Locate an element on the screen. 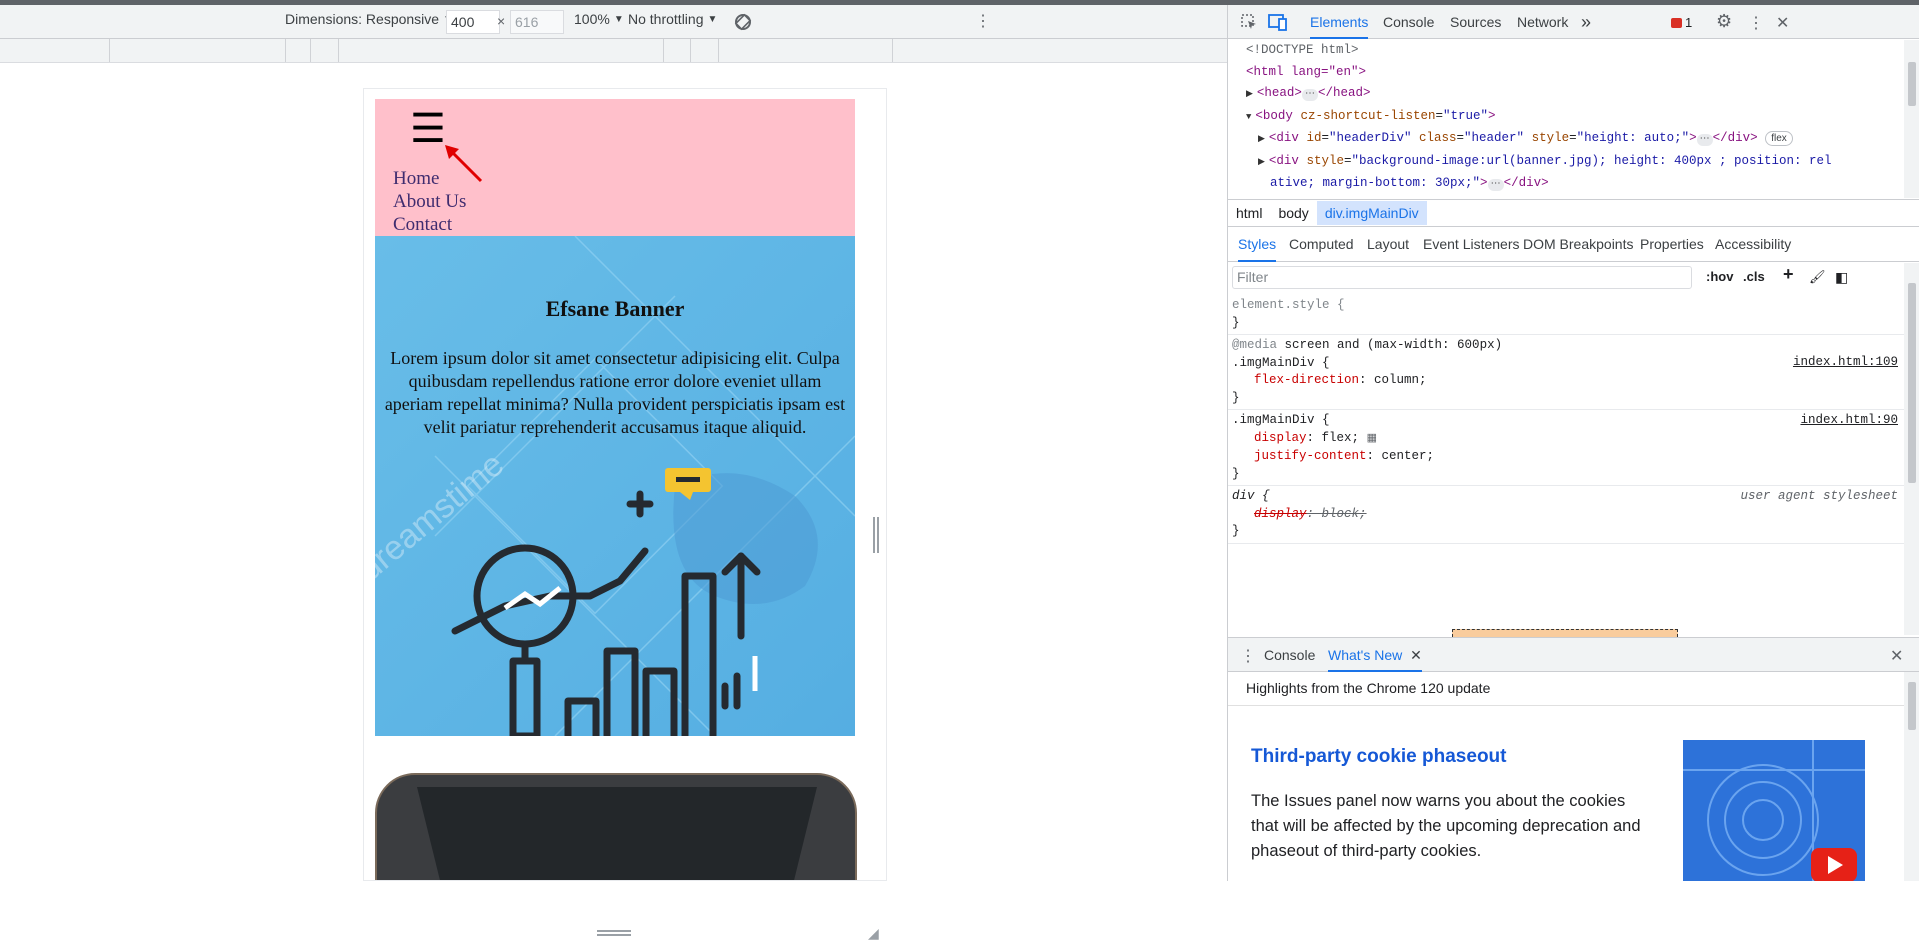  rotate-icon is located at coordinates (743, 22).